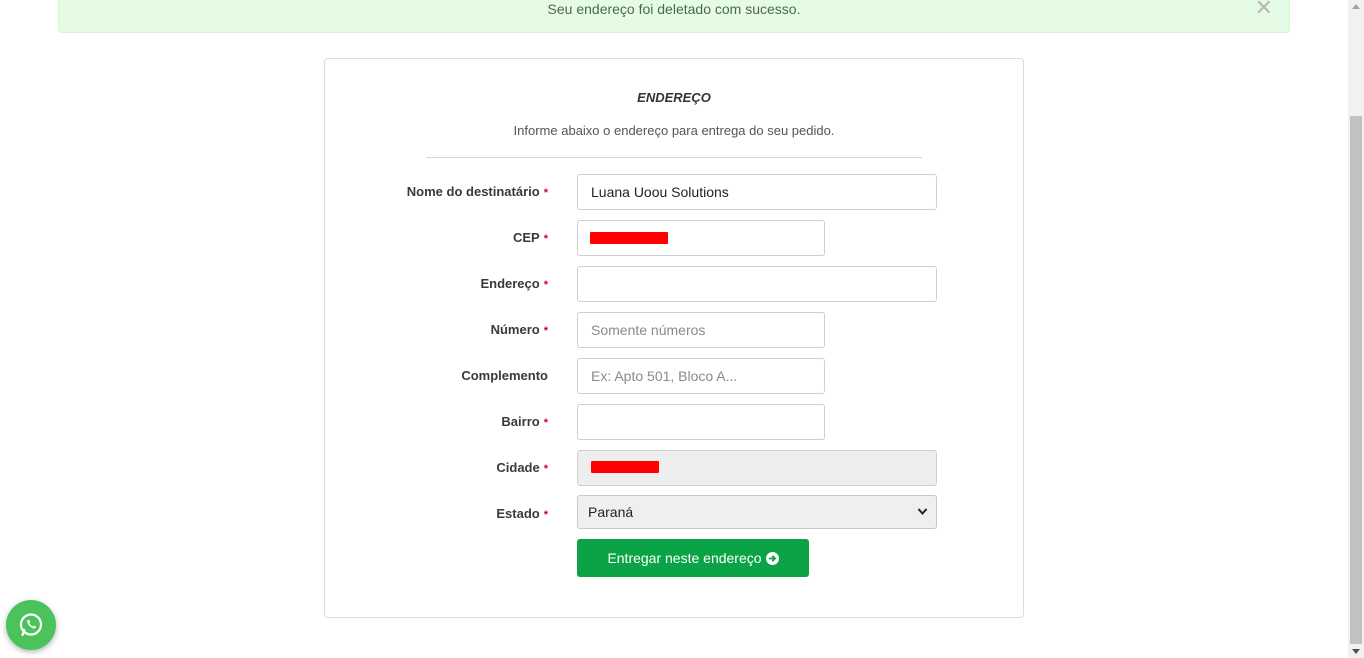  I want to click on deliver-to-address-button: Entregar neste endereço, so click(693, 558).